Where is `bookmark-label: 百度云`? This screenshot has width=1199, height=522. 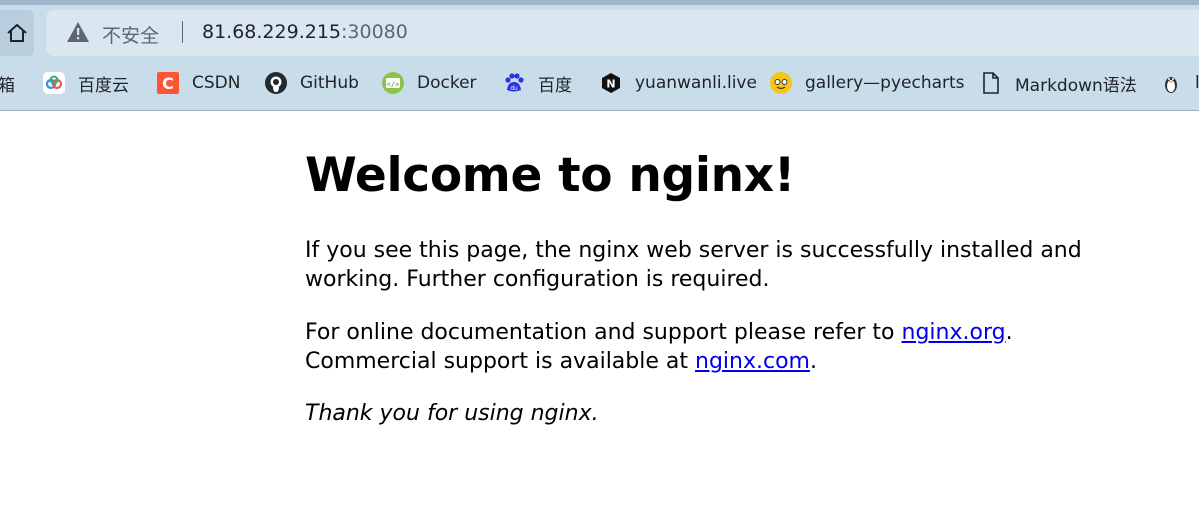 bookmark-label: 百度云 is located at coordinates (103, 85).